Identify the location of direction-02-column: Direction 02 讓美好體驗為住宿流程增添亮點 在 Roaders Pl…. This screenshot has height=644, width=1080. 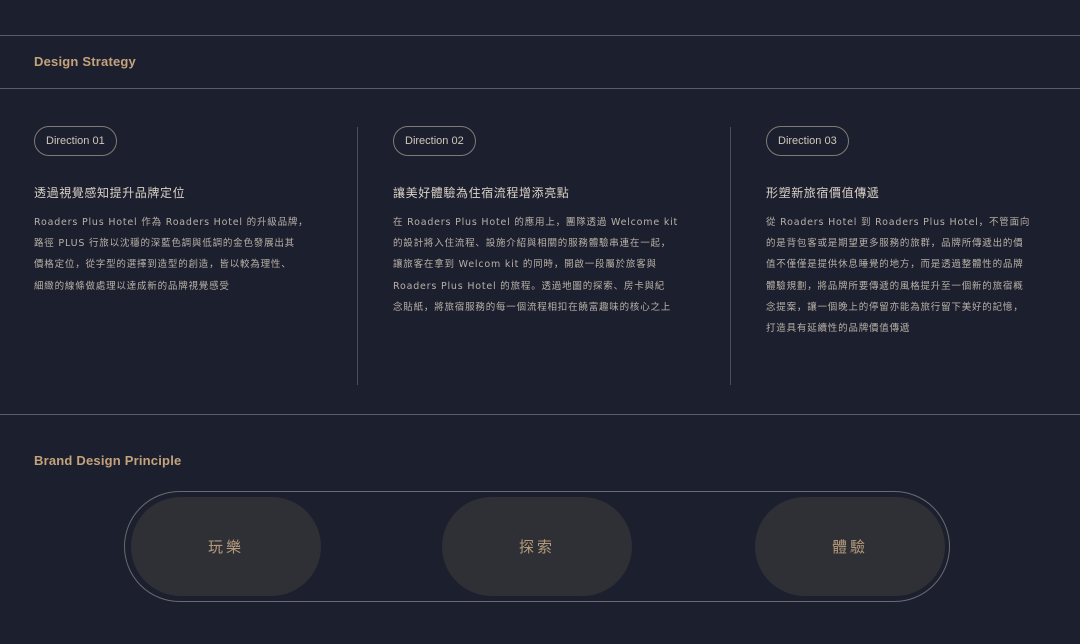
(549, 219).